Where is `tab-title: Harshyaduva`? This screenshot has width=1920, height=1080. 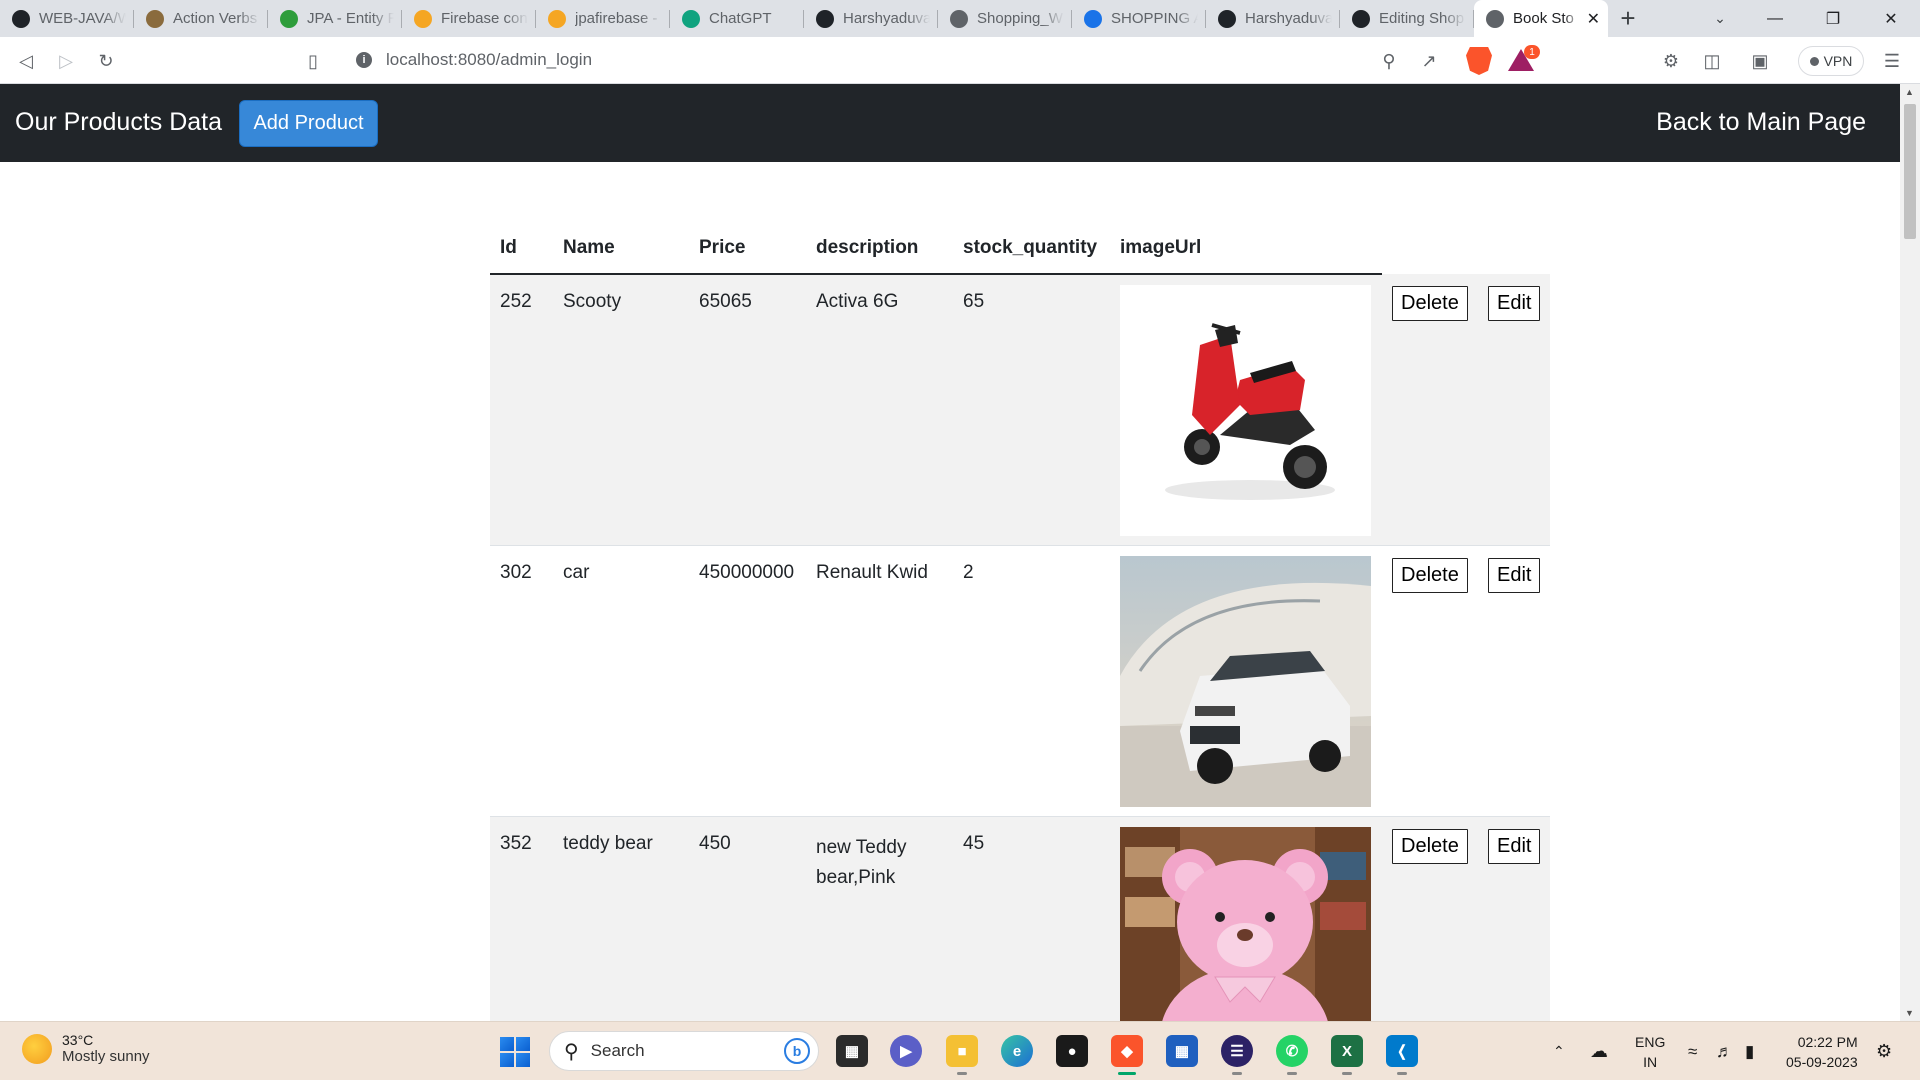 tab-title: Harshyaduva is located at coordinates (1288, 18).